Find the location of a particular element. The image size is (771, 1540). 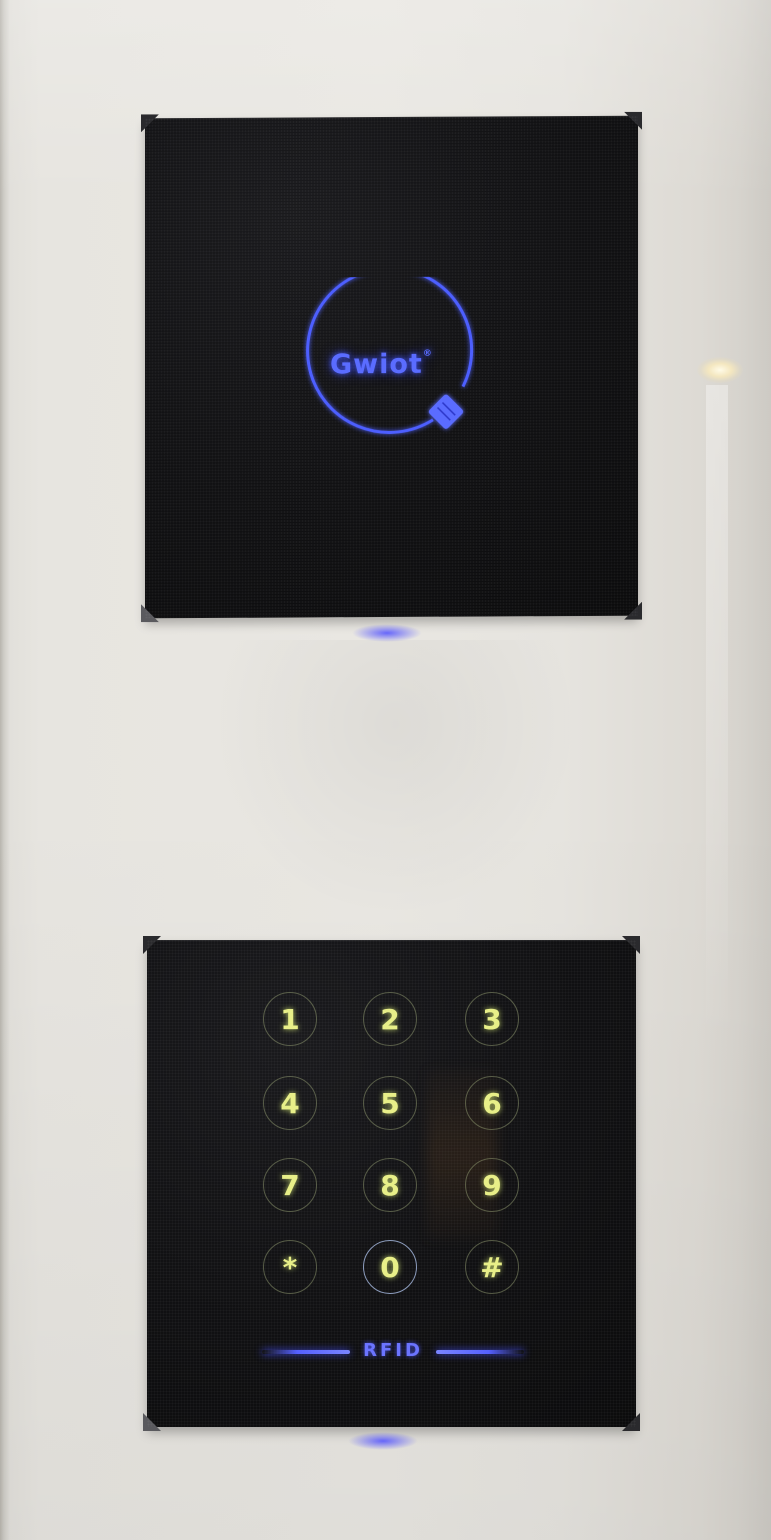

key-5: 5 is located at coordinates (390, 1103).